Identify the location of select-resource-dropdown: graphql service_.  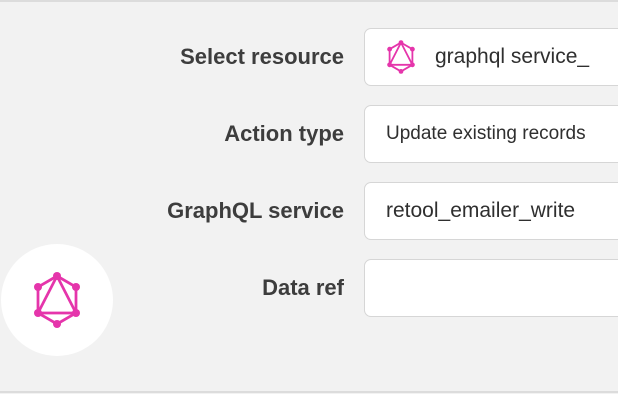
(491, 57).